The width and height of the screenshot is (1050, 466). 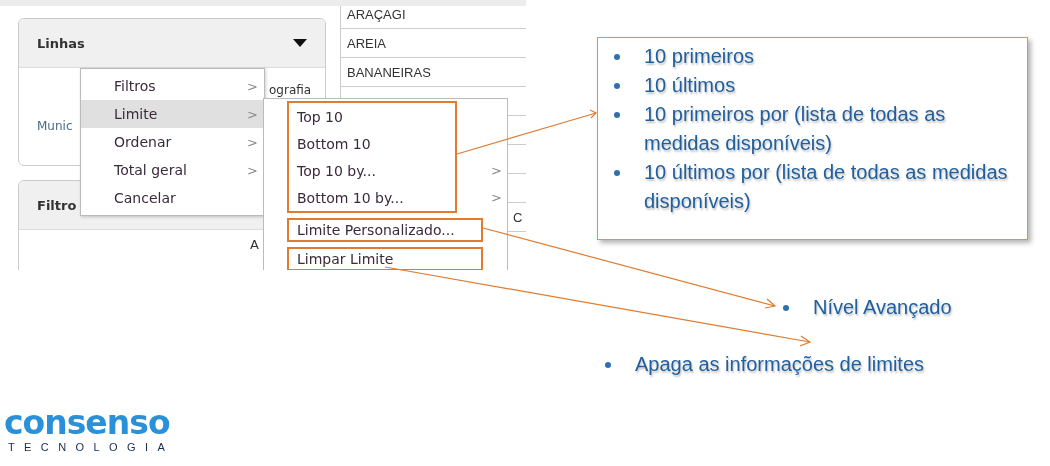 What do you see at coordinates (345, 259) in the screenshot?
I see `menu-item: Limpar Limite` at bounding box center [345, 259].